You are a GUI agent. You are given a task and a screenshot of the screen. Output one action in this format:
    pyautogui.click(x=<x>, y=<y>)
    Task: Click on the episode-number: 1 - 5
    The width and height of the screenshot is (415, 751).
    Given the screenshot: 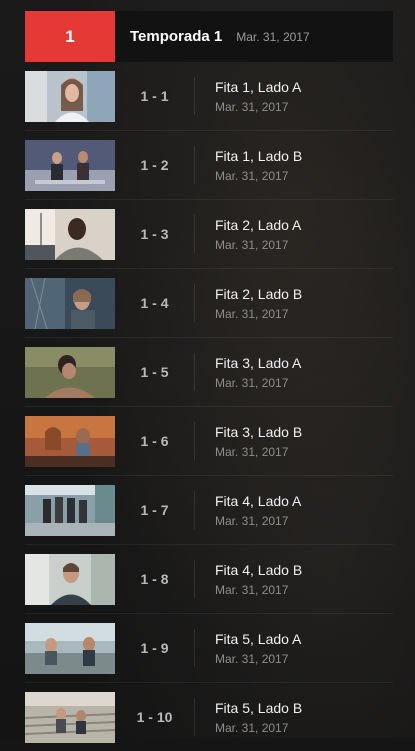 What is the action you would take?
    pyautogui.click(x=154, y=372)
    